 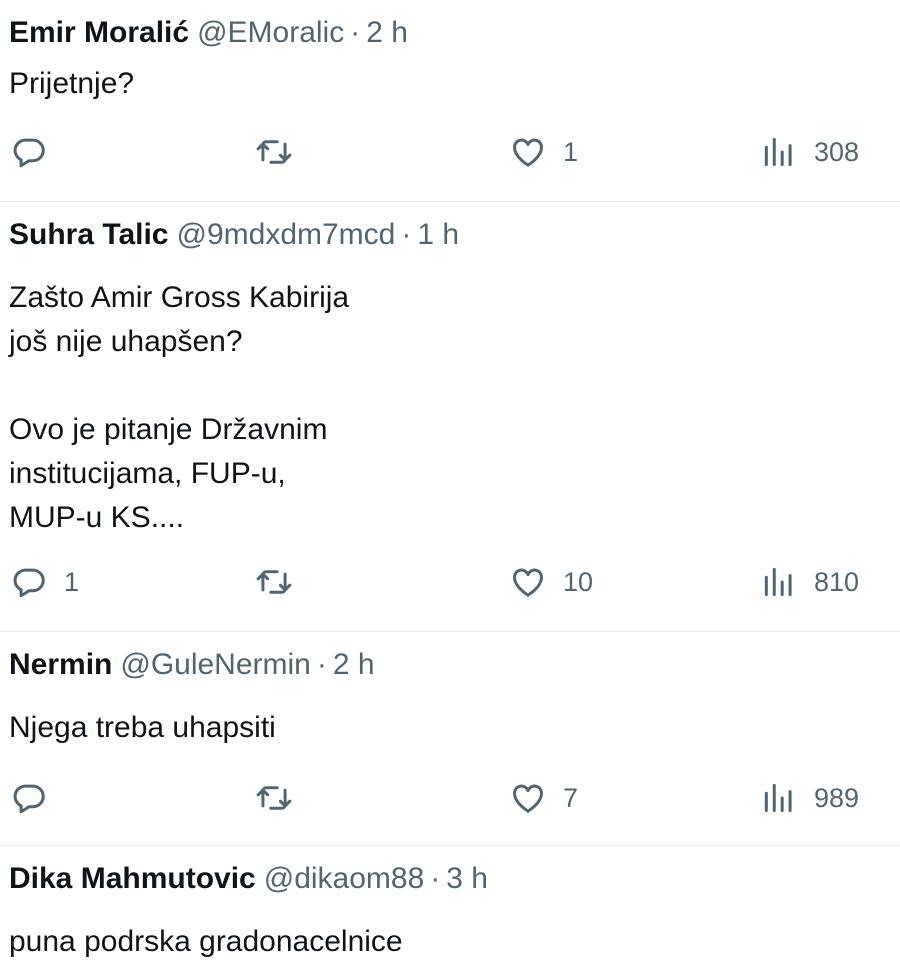 I want to click on view-count: 308, so click(x=837, y=151).